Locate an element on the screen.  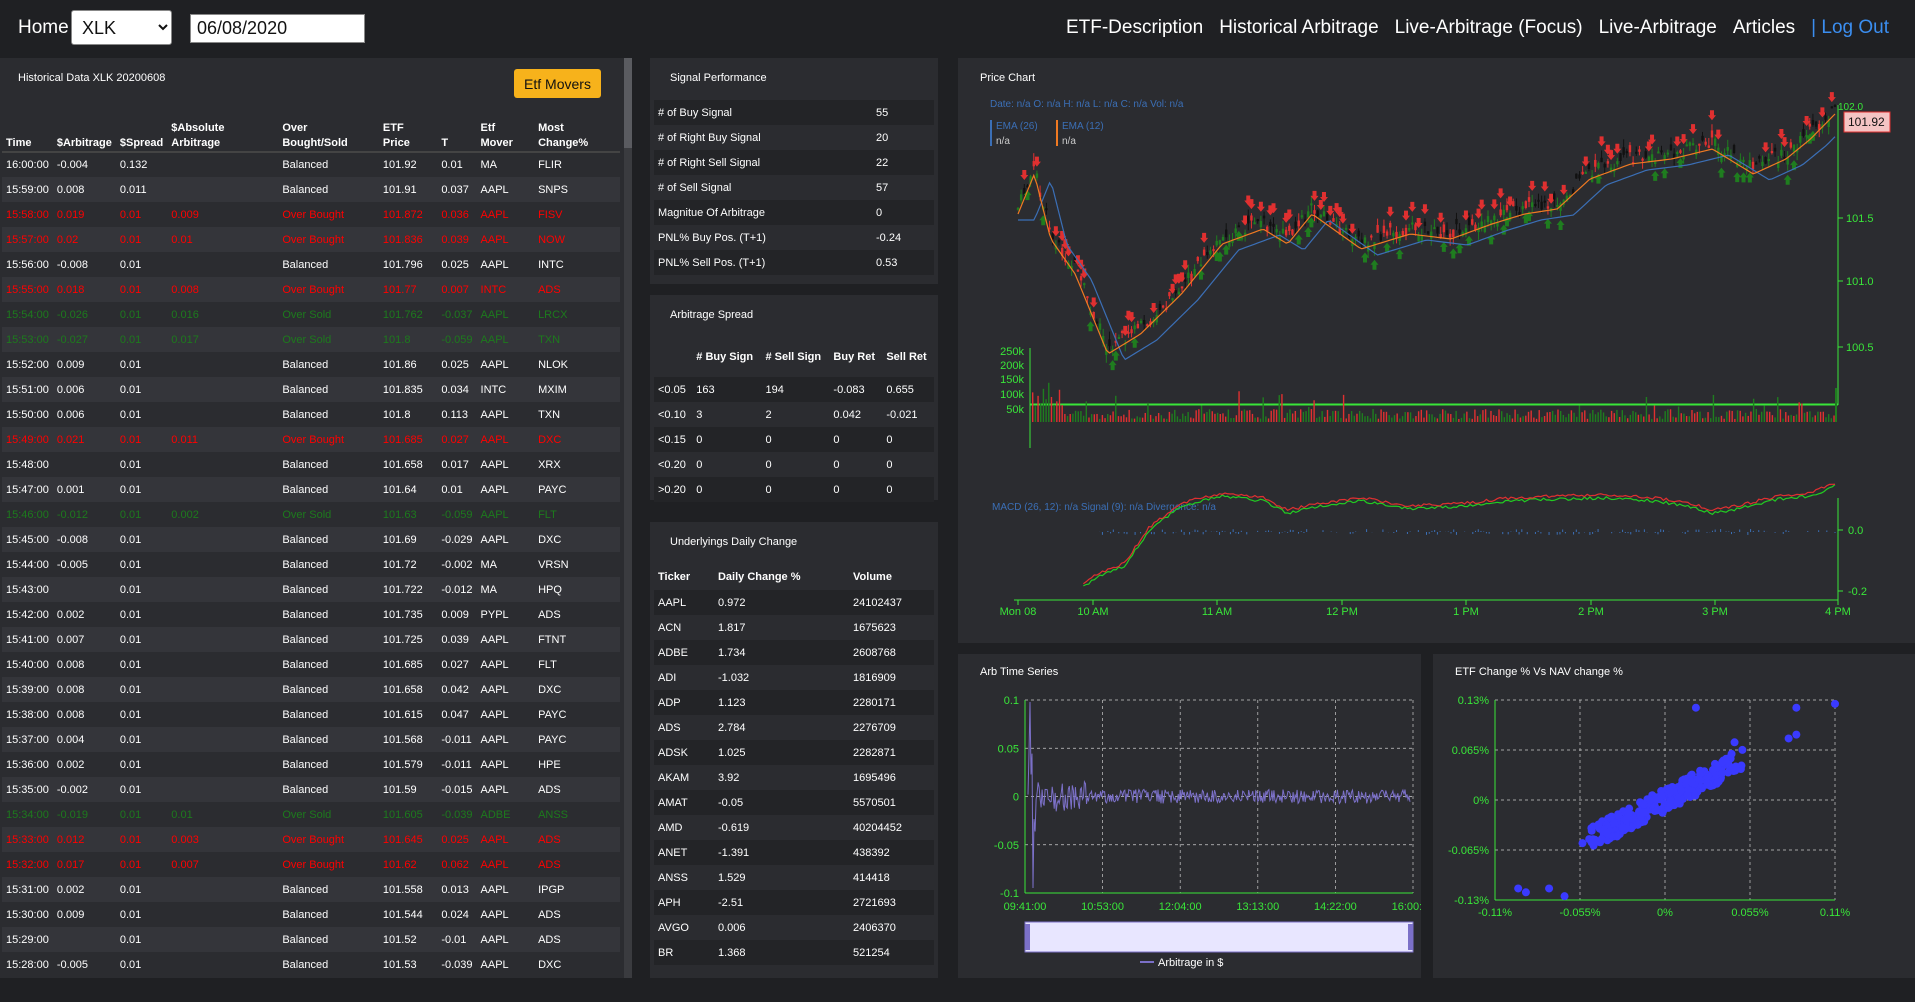
historical-title: Historical Data XLK 20200608 is located at coordinates (92, 78).